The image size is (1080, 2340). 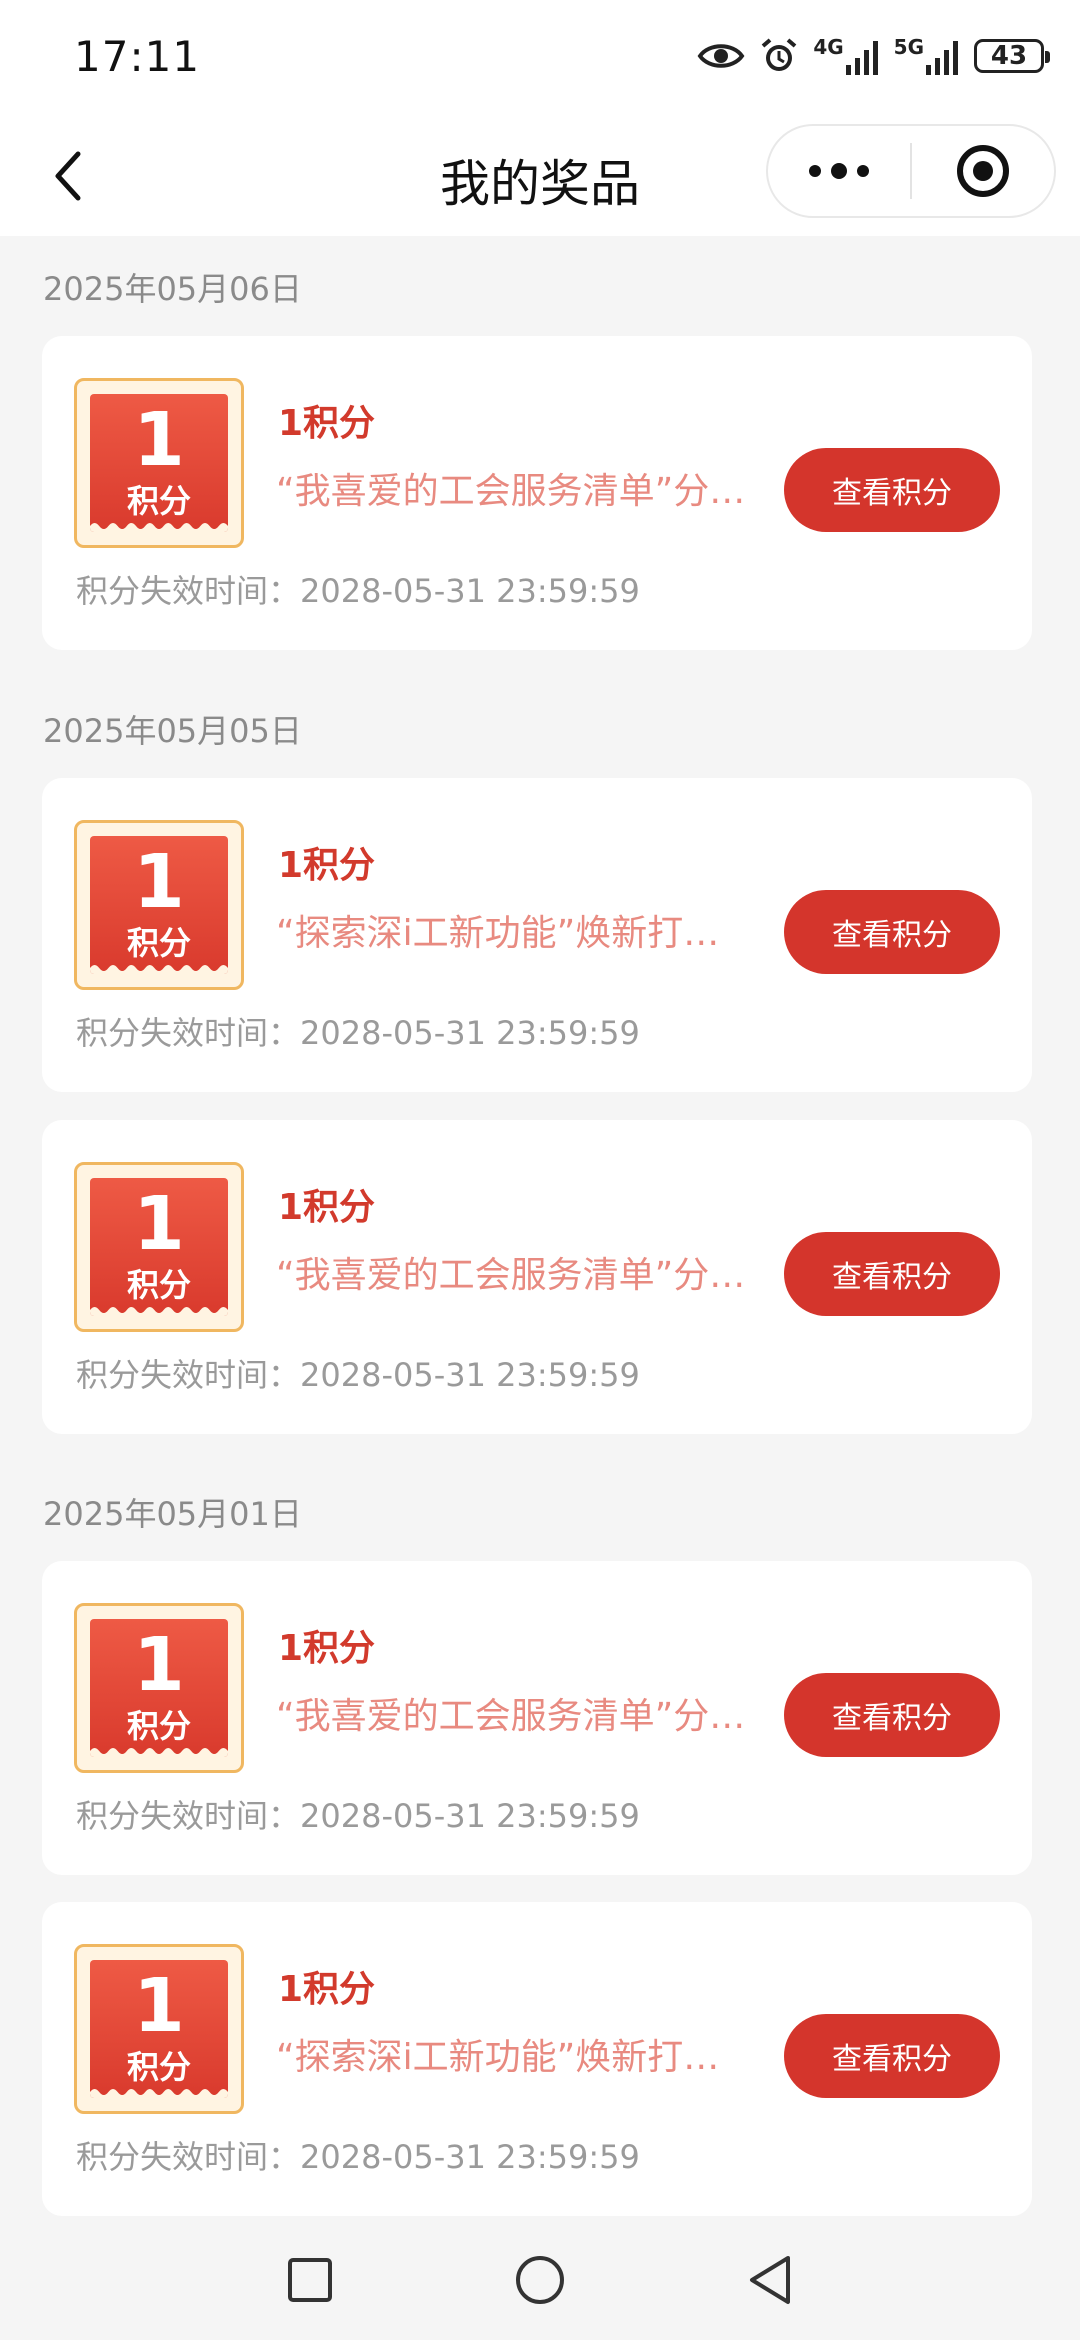 I want to click on status-icons: 4G 5G 43, so click(x=873, y=56).